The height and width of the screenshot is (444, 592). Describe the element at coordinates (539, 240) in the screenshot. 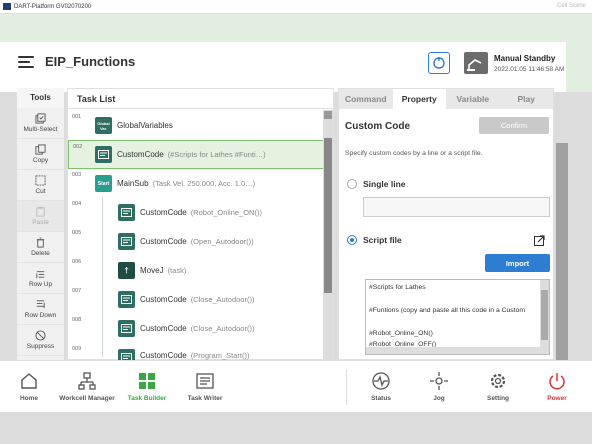

I see `expand-external-icon` at that location.